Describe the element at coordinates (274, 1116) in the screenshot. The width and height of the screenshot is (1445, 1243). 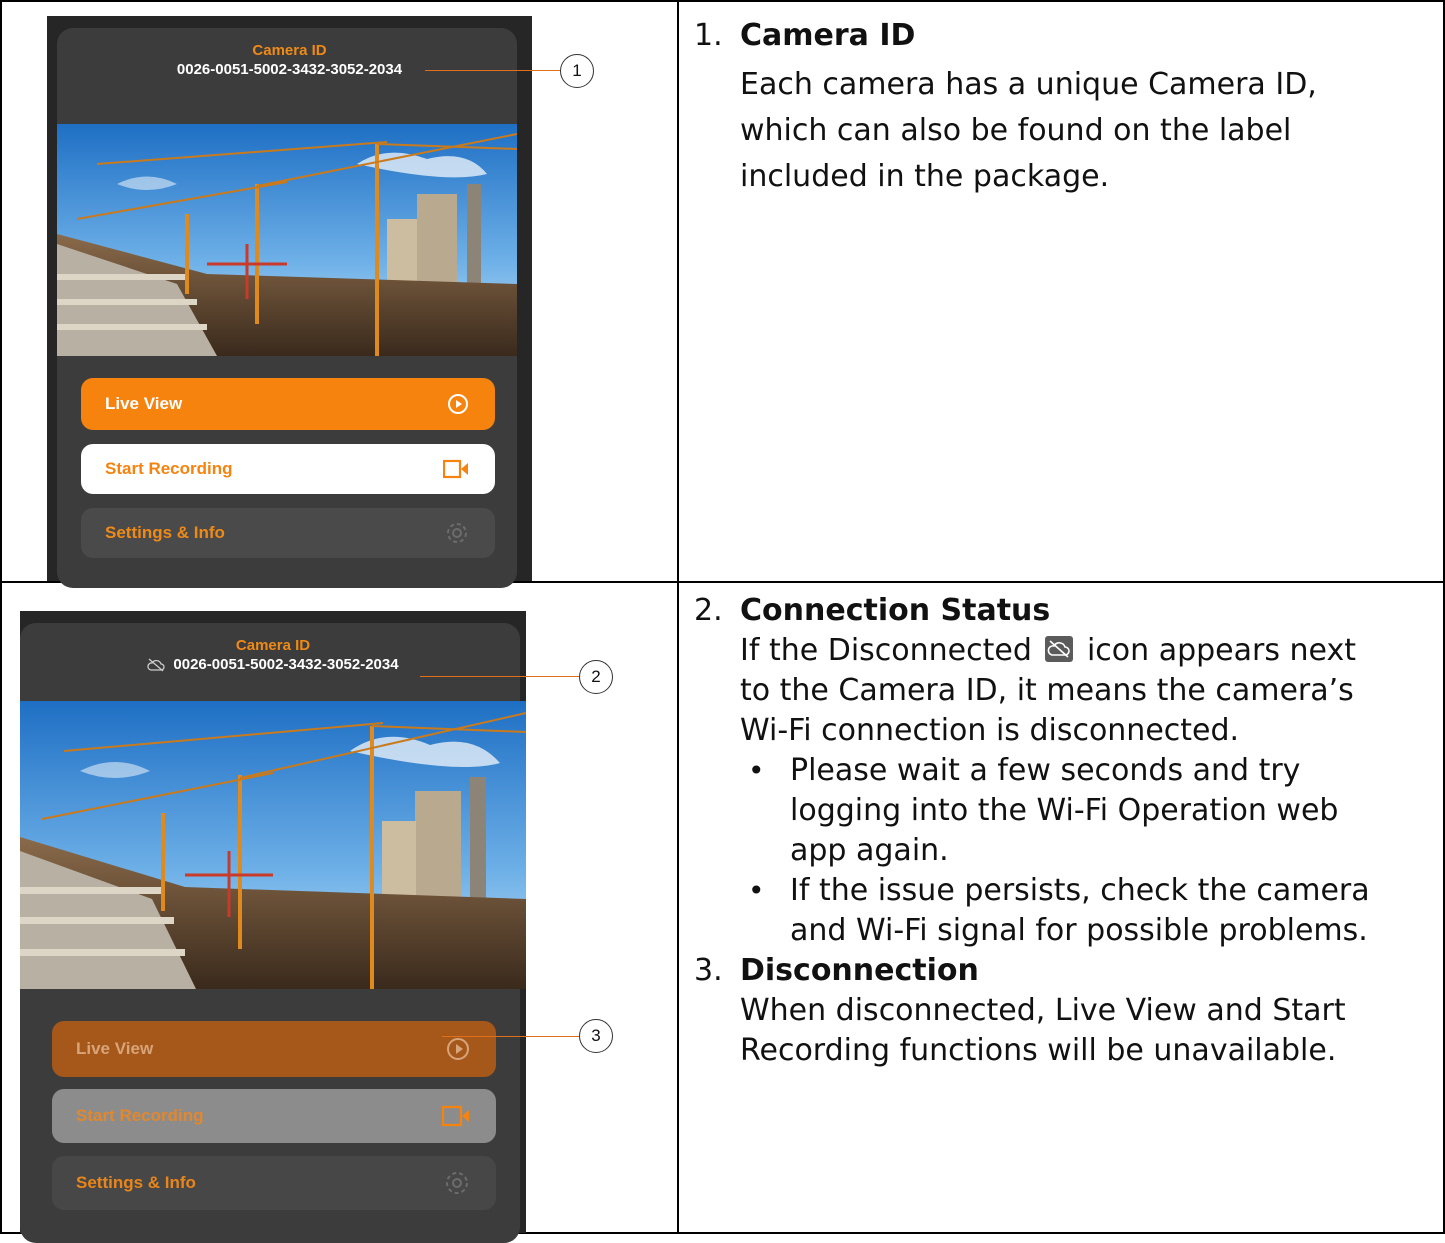
I see `start-recording-button-disabled: Start Recording` at that location.